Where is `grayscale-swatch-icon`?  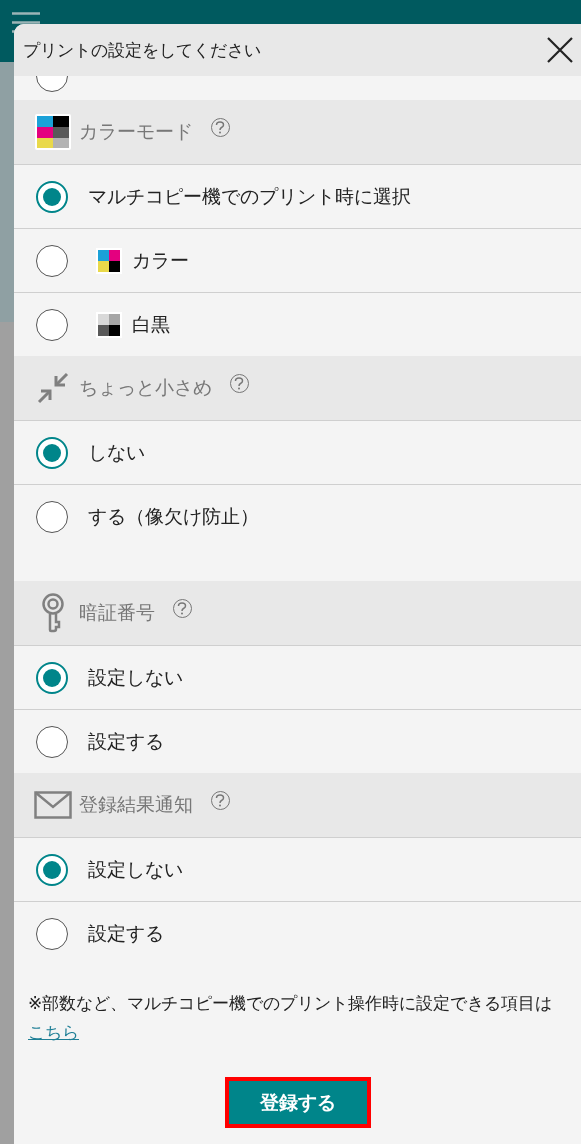
grayscale-swatch-icon is located at coordinates (109, 324).